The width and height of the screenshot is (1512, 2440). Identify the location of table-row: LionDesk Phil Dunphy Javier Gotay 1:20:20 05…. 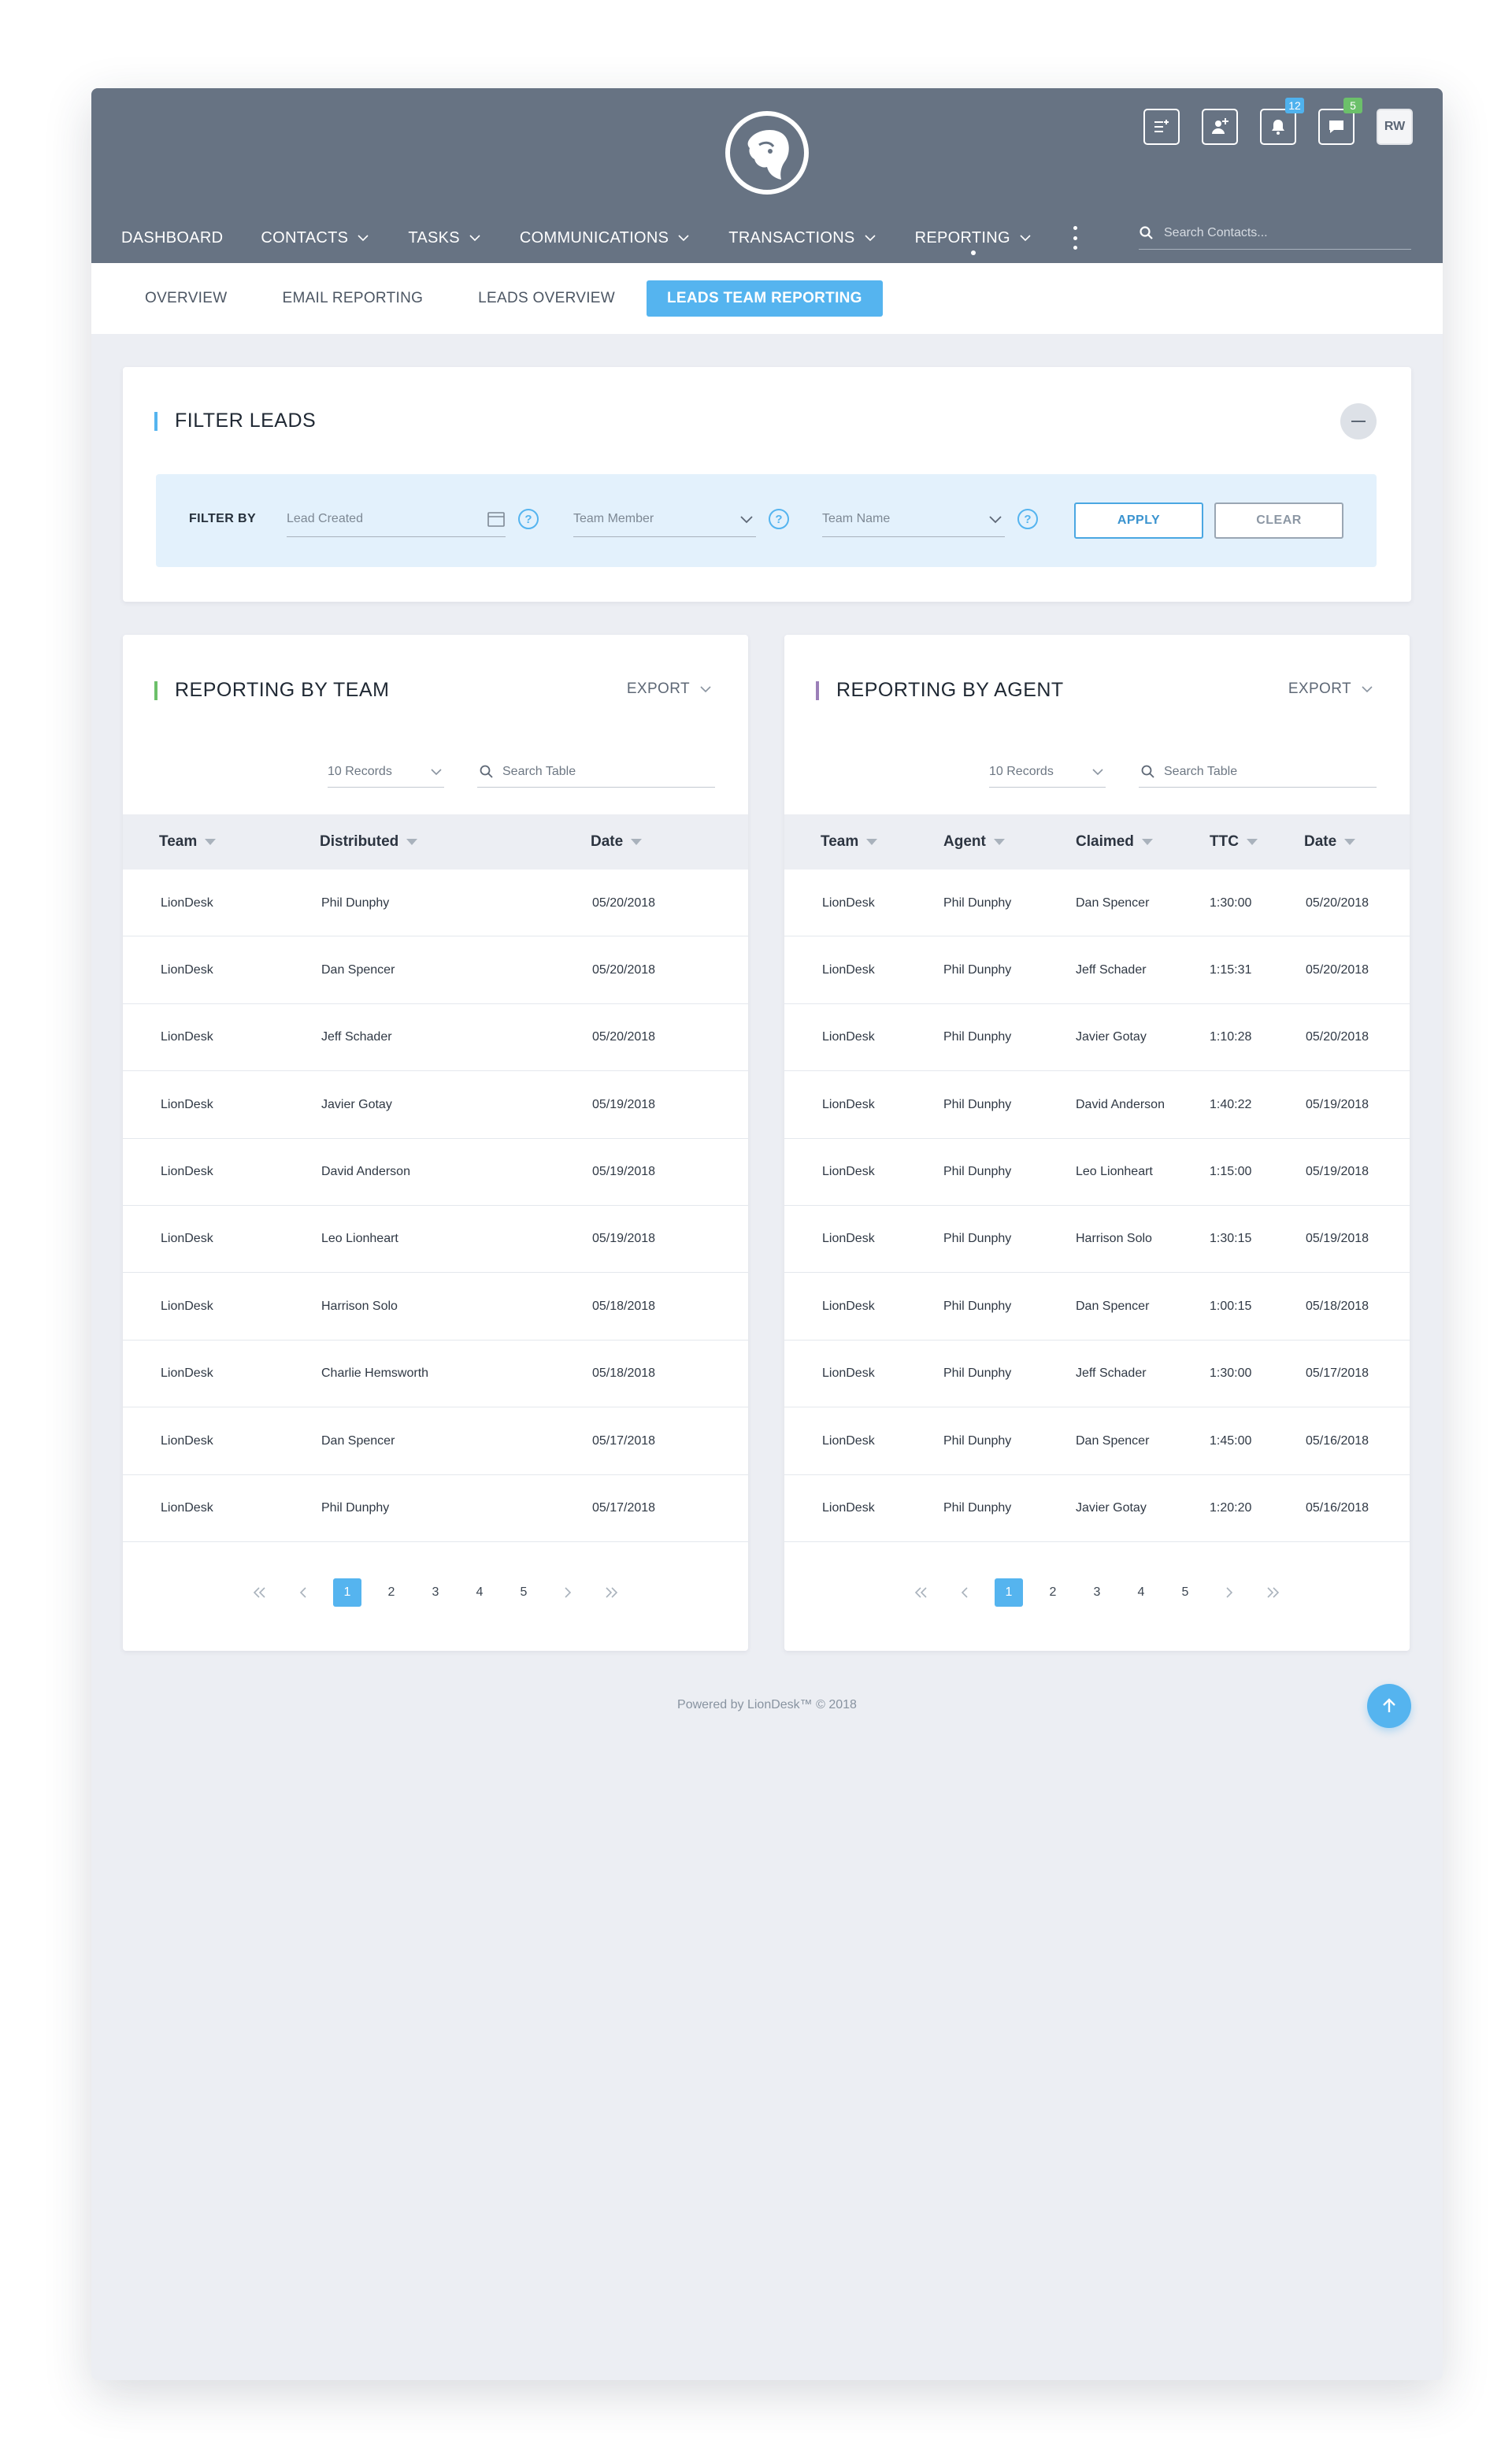
(1097, 1508).